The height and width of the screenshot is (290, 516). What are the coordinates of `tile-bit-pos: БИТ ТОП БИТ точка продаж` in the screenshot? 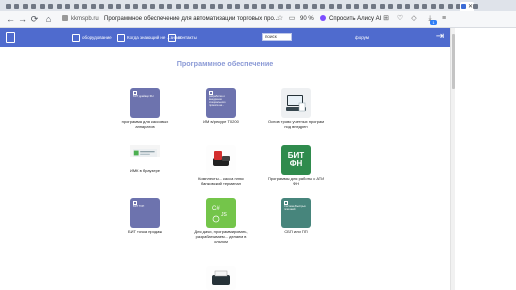 It's located at (145, 216).